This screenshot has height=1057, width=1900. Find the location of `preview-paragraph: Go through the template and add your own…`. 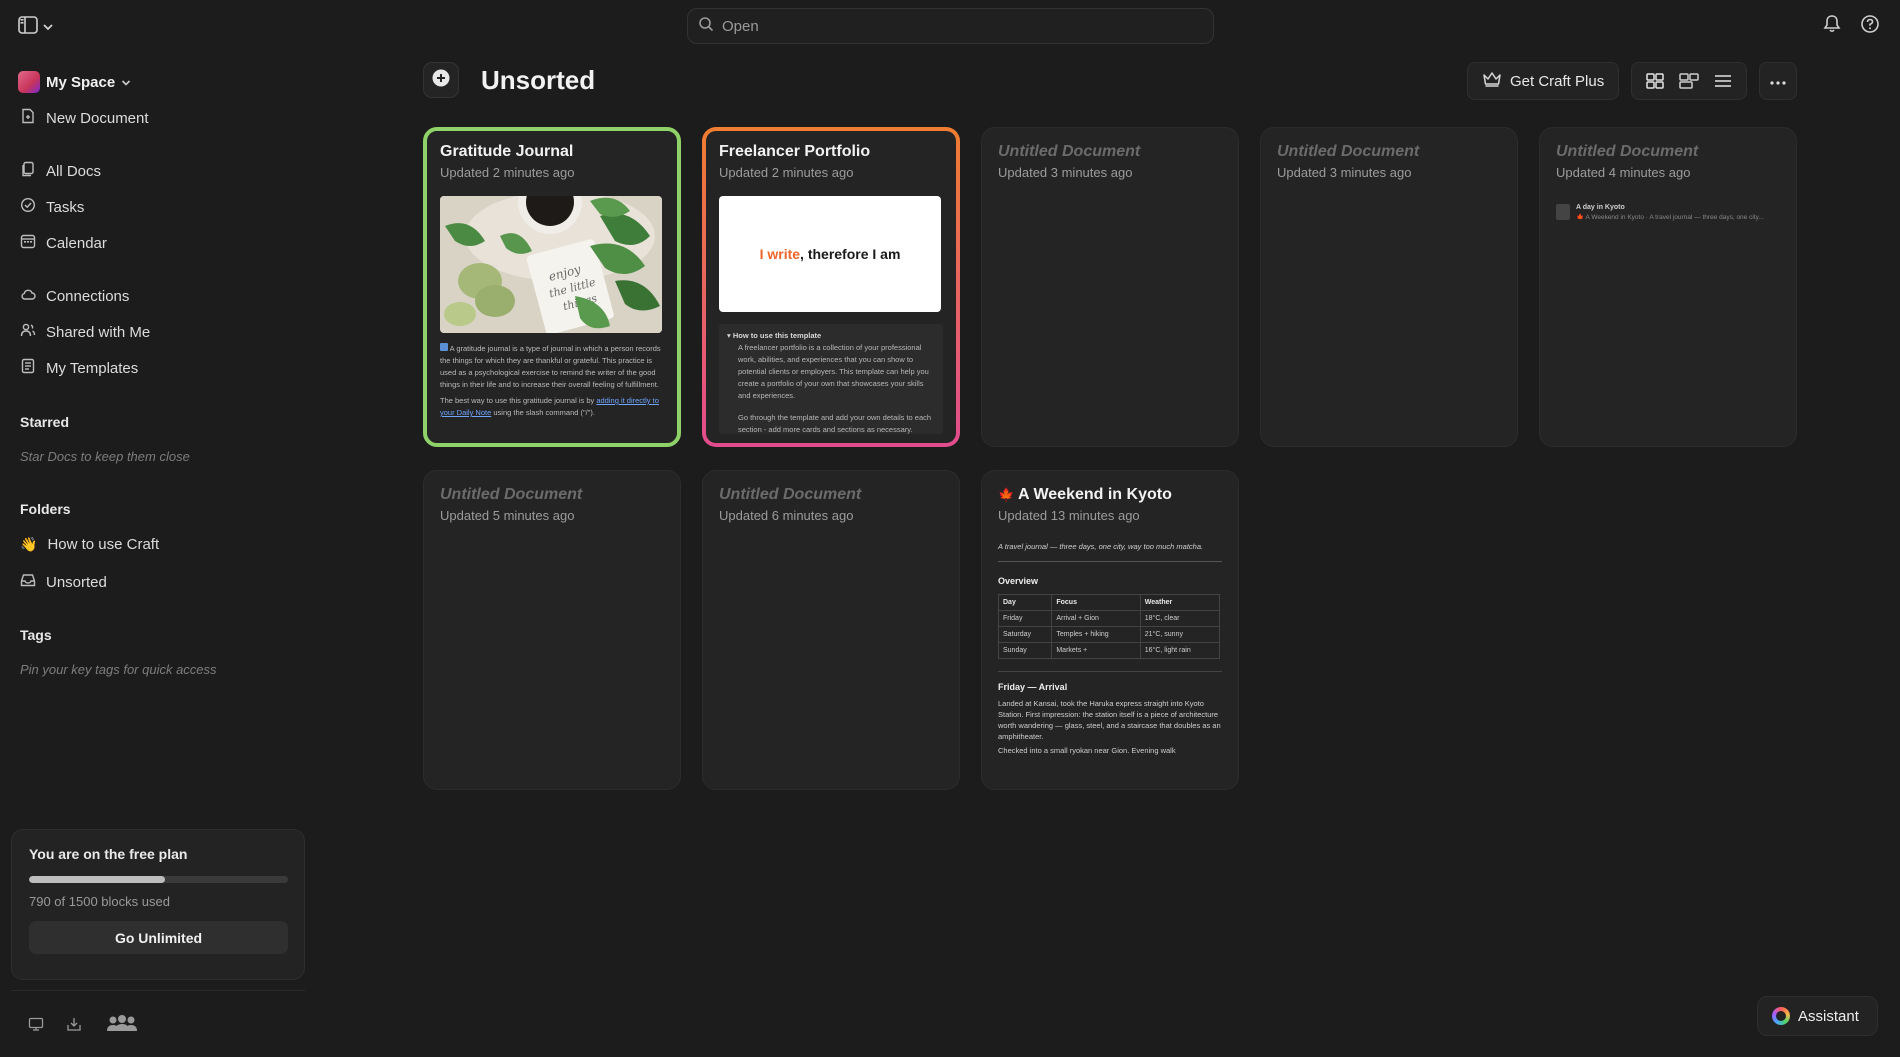

preview-paragraph: Go through the template and add your own… is located at coordinates (835, 423).